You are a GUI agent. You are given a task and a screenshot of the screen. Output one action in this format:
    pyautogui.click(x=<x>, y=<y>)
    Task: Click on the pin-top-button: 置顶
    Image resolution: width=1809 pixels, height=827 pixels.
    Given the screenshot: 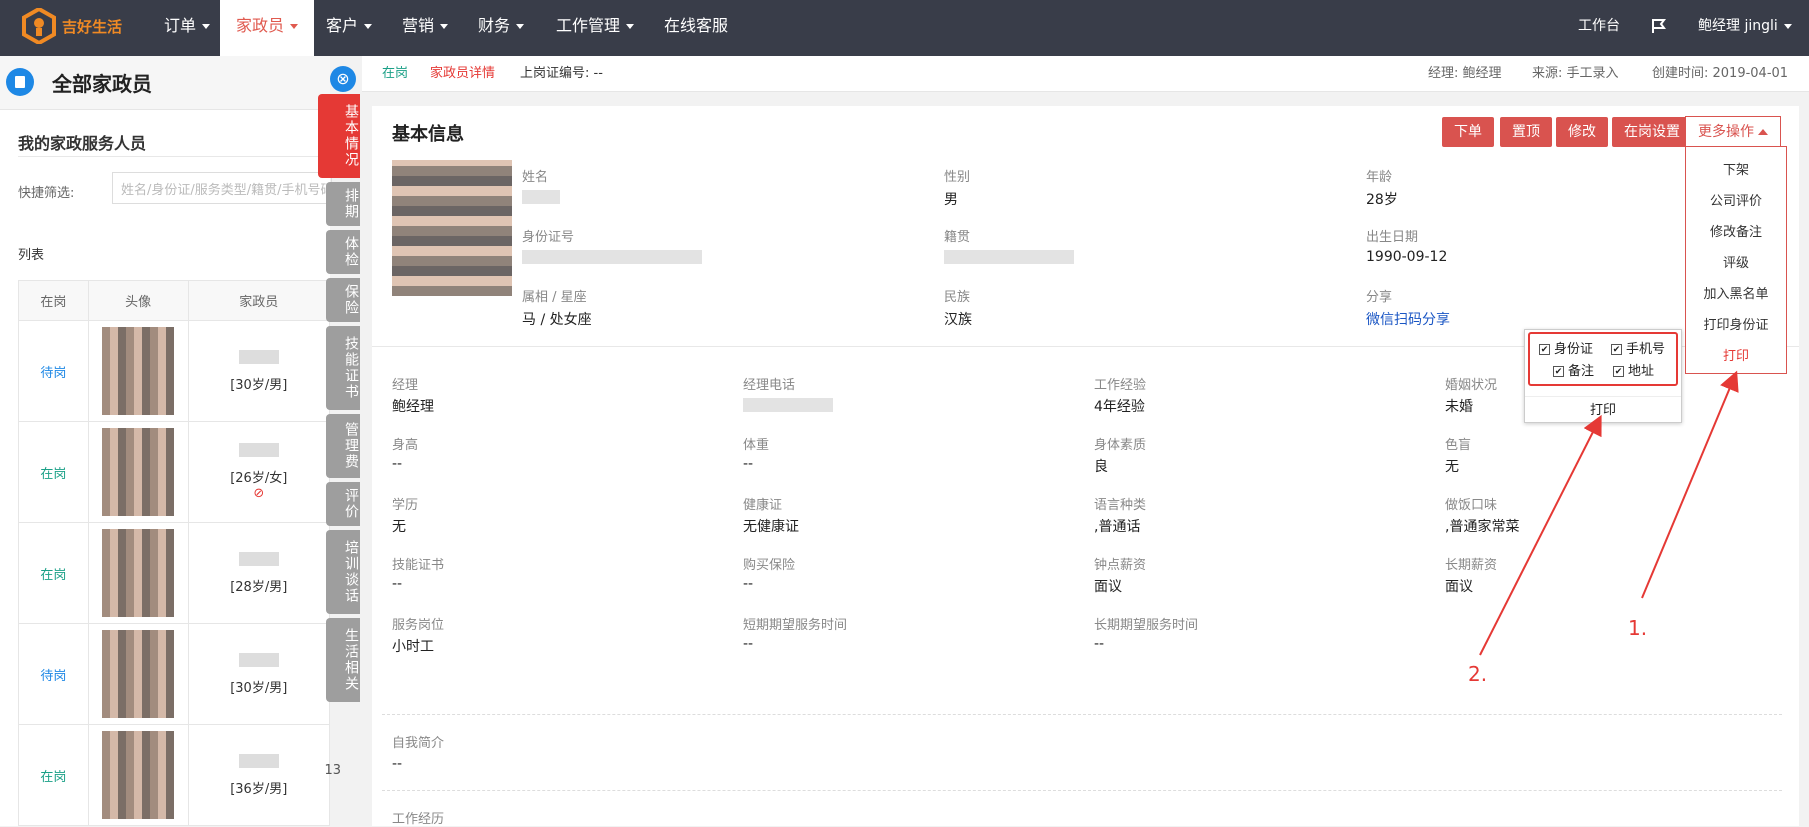 What is the action you would take?
    pyautogui.click(x=1526, y=132)
    